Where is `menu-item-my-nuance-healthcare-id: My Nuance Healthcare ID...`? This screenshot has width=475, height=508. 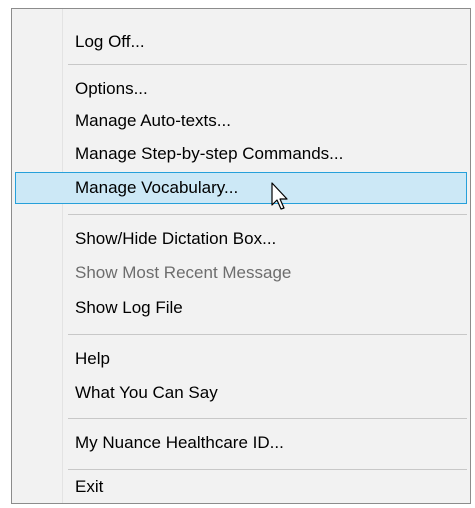 menu-item-my-nuance-healthcare-id: My Nuance Healthcare ID... is located at coordinates (241, 443).